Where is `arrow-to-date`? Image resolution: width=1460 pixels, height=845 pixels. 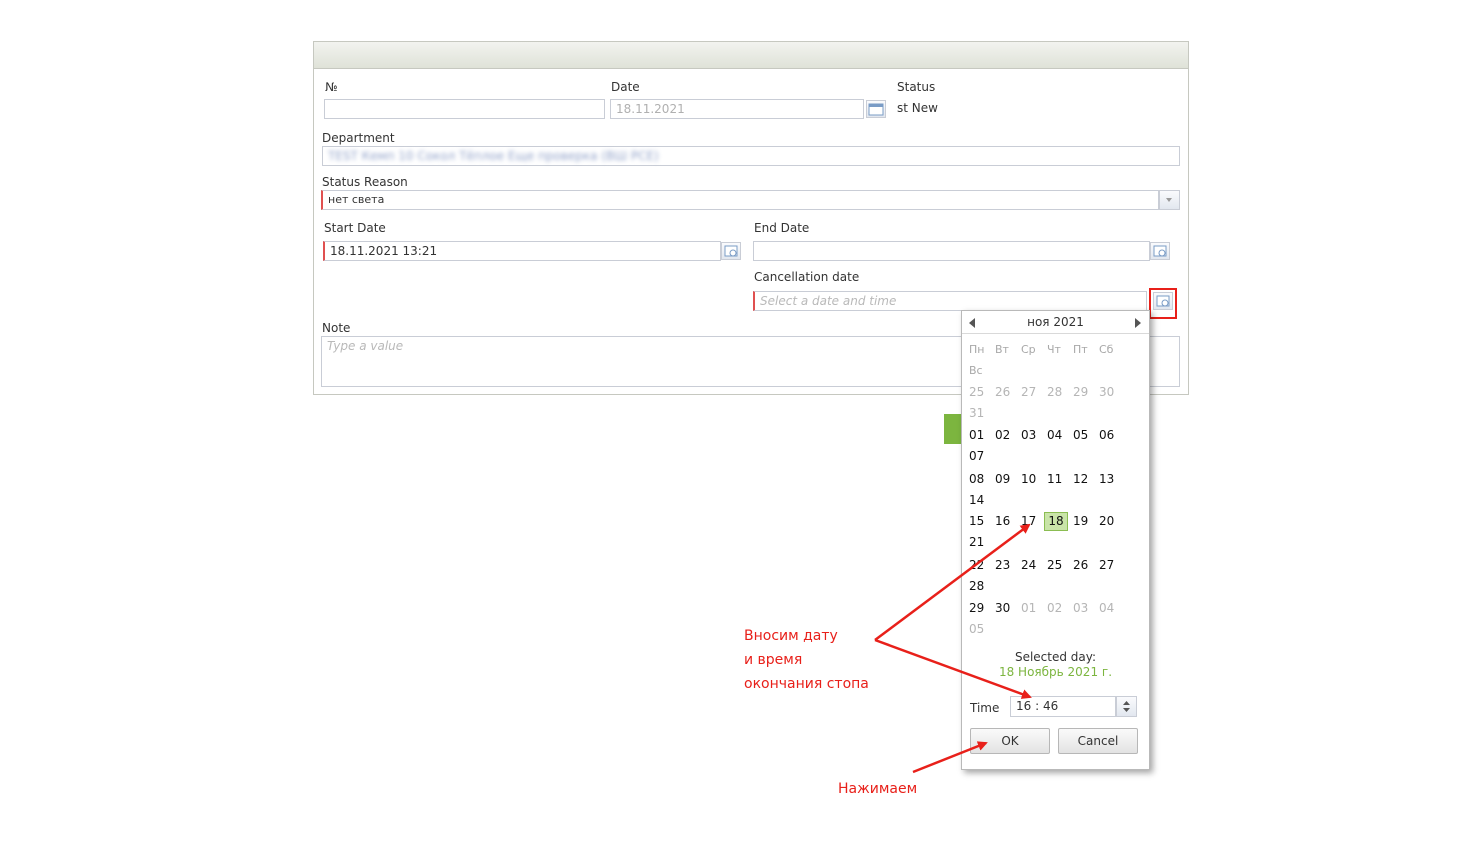
arrow-to-date is located at coordinates (952, 582).